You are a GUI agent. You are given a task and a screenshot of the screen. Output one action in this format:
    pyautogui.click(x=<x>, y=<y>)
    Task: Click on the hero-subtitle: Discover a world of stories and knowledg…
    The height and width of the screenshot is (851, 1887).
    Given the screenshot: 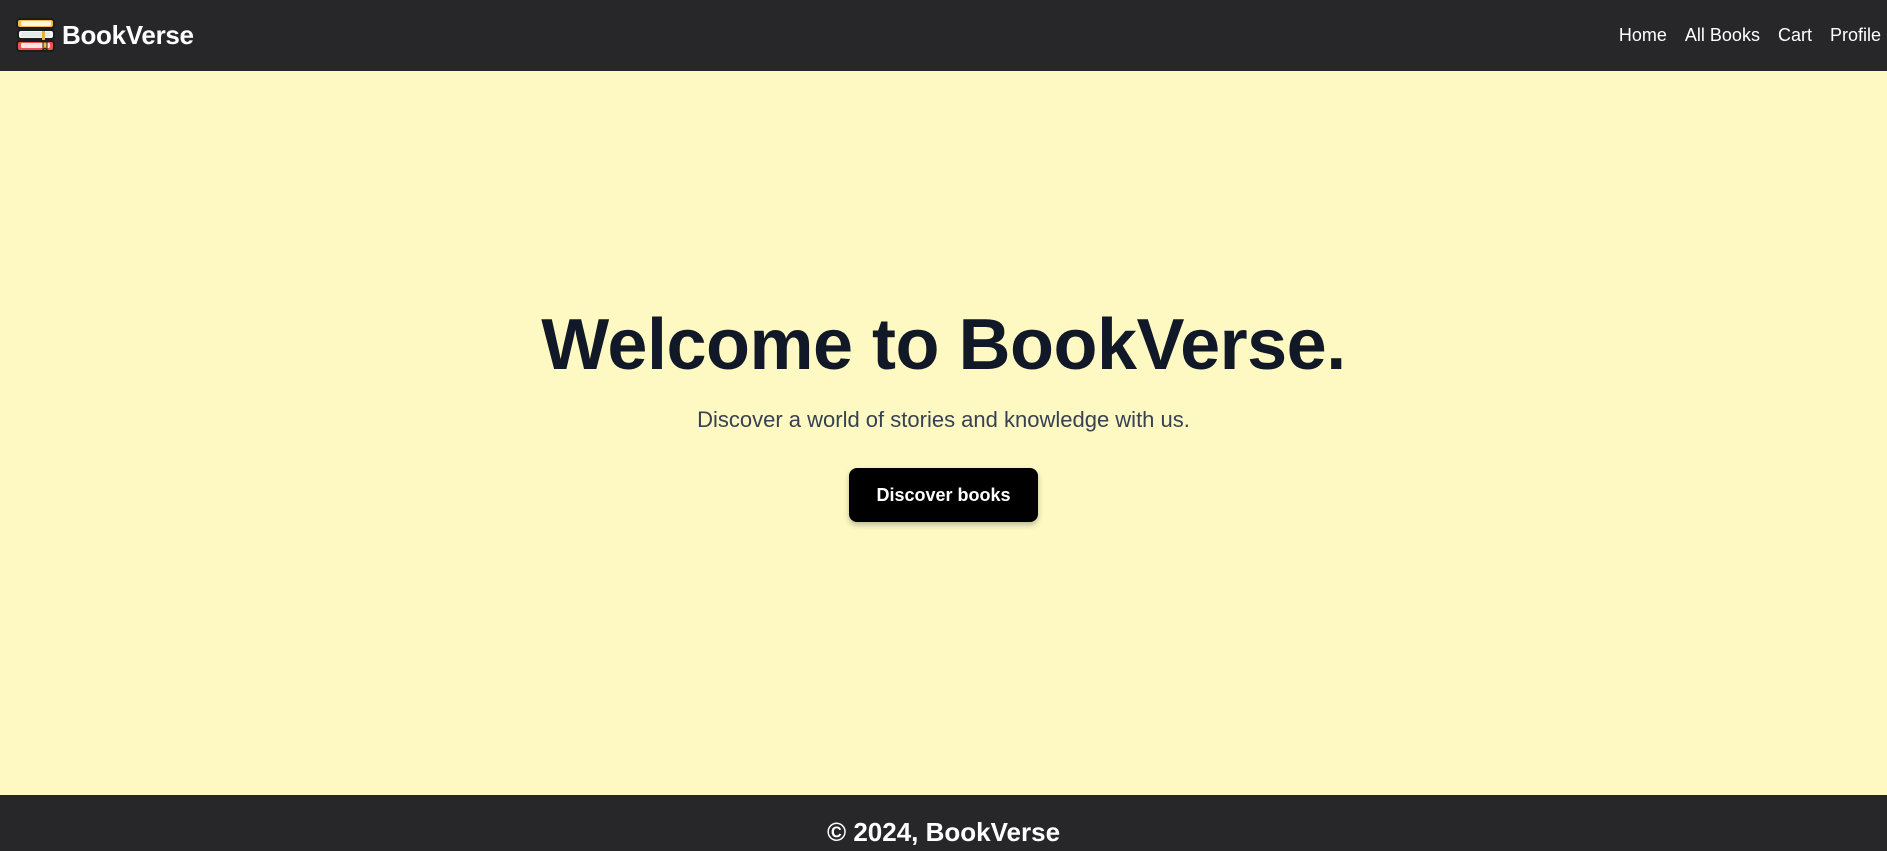 What is the action you would take?
    pyautogui.click(x=943, y=420)
    